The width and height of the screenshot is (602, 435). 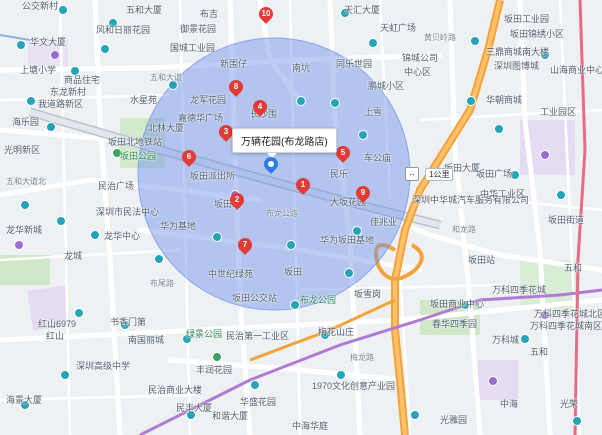 What do you see at coordinates (354, 64) in the screenshot?
I see `place-label: 同乐世园` at bounding box center [354, 64].